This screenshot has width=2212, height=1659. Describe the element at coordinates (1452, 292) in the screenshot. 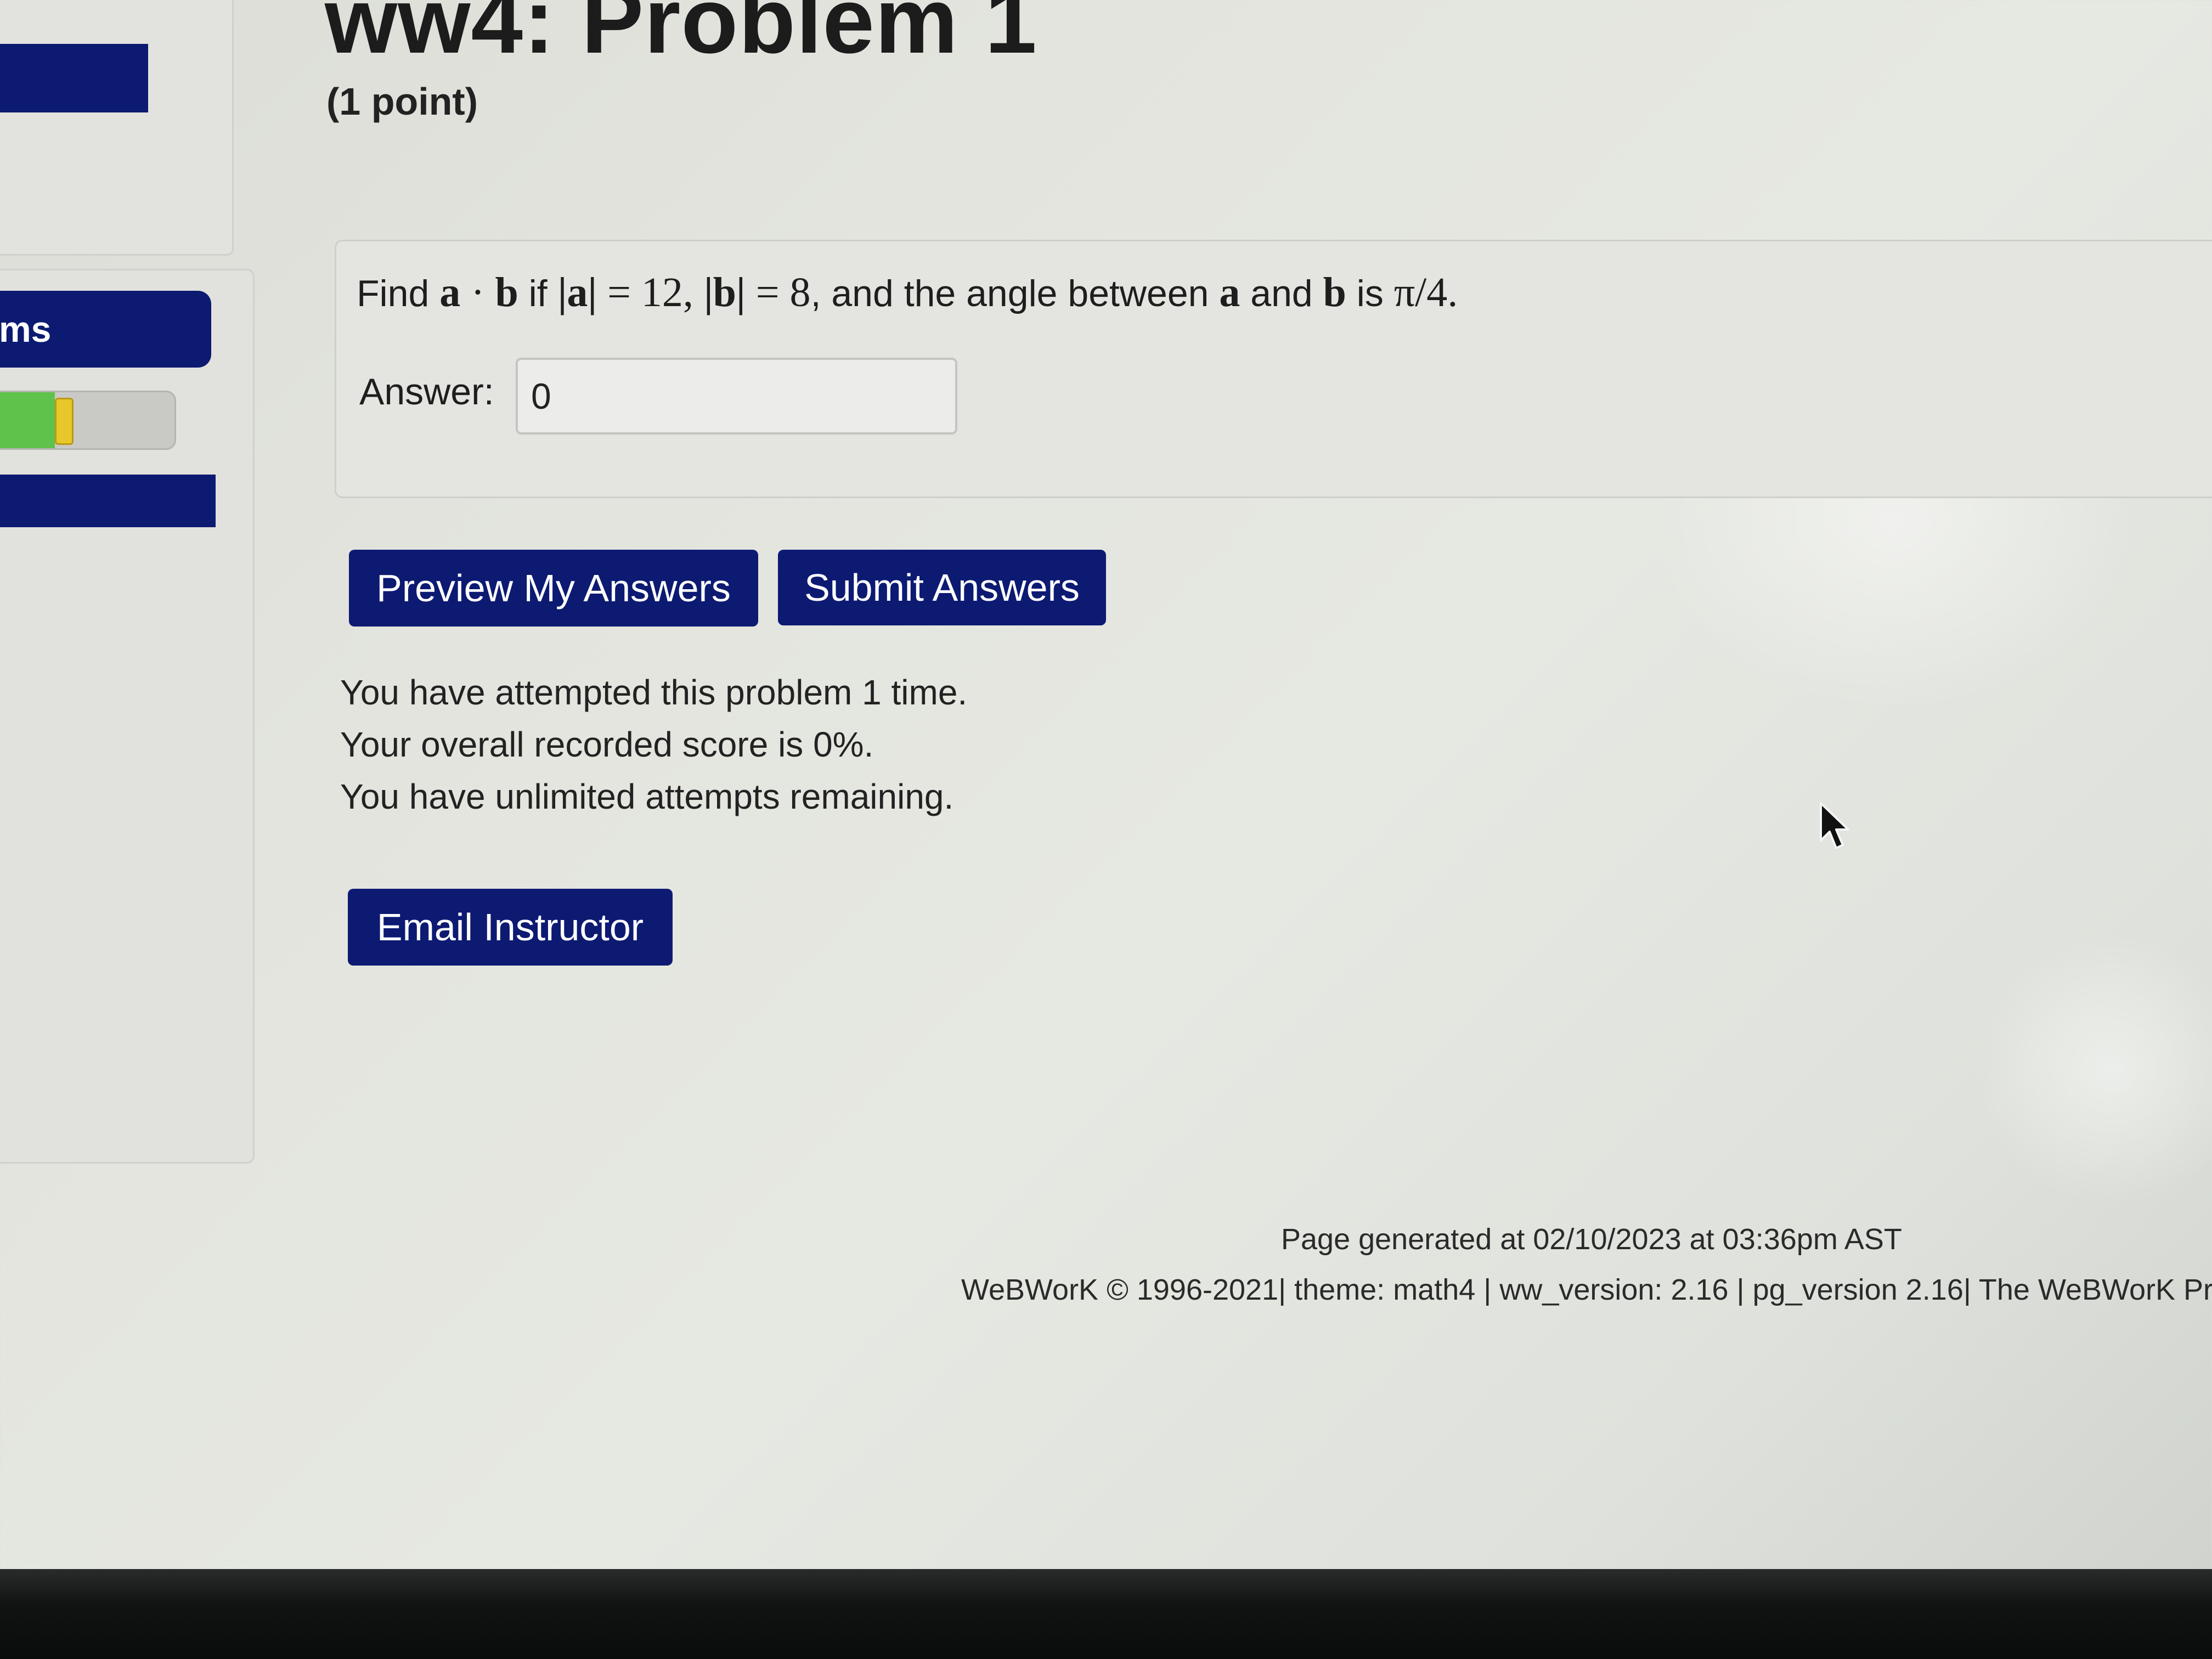

I see `problem-text: .` at that location.